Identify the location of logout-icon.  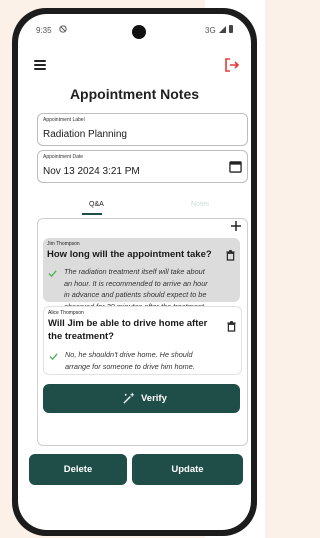
(232, 65).